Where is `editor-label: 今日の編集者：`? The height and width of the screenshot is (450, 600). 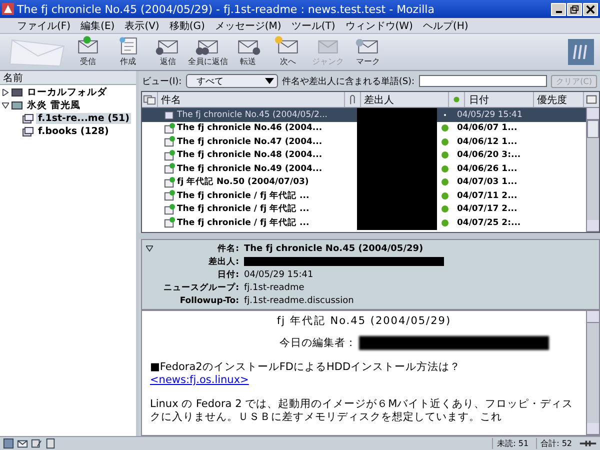 editor-label: 今日の編集者： is located at coordinates (318, 343).